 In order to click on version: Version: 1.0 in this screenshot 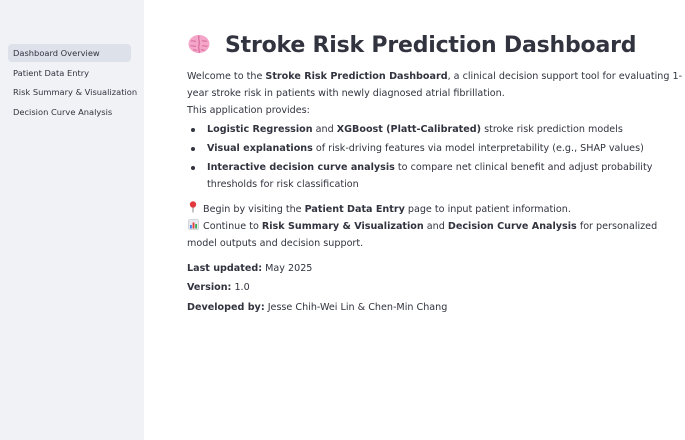, I will do `click(436, 287)`.